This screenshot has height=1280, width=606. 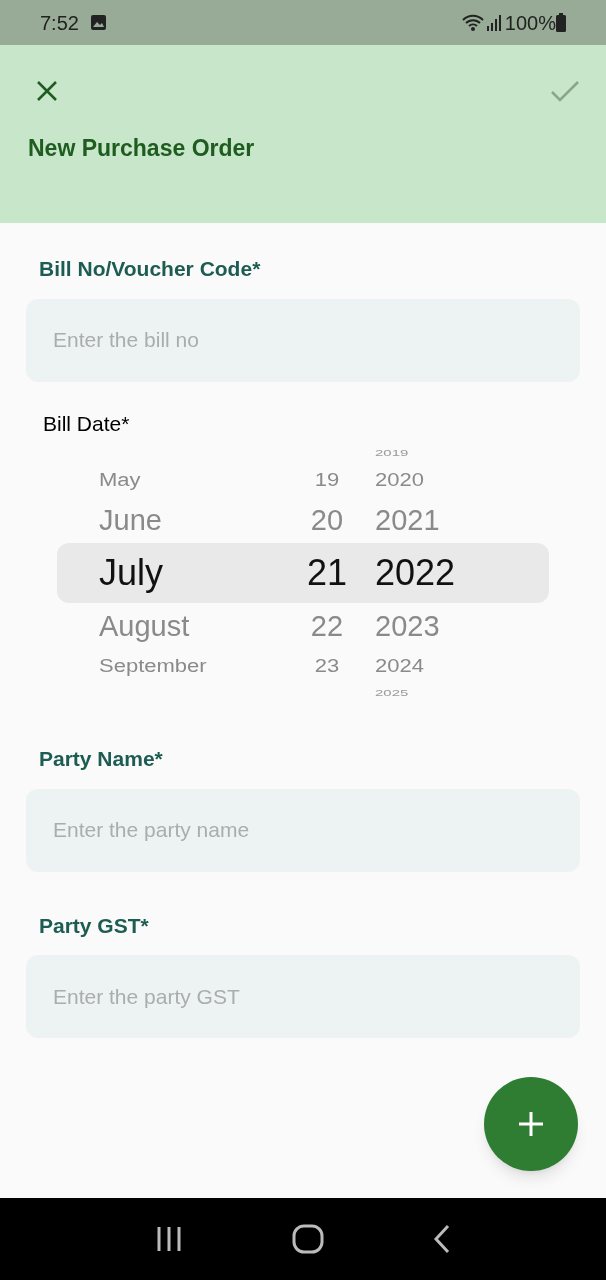 I want to click on battery-percent: 100%, so click(x=530, y=23).